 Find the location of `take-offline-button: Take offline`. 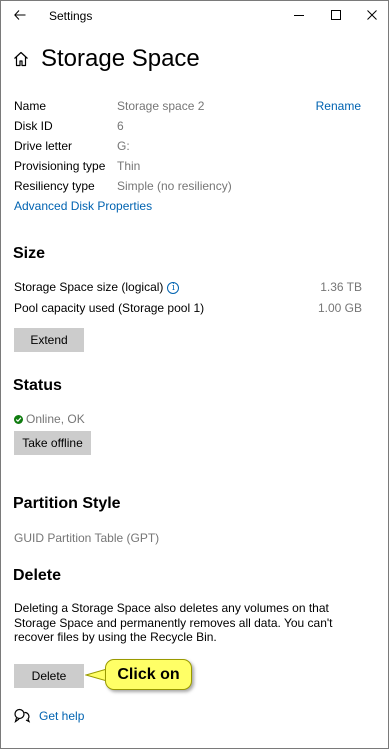

take-offline-button: Take offline is located at coordinates (52, 443).